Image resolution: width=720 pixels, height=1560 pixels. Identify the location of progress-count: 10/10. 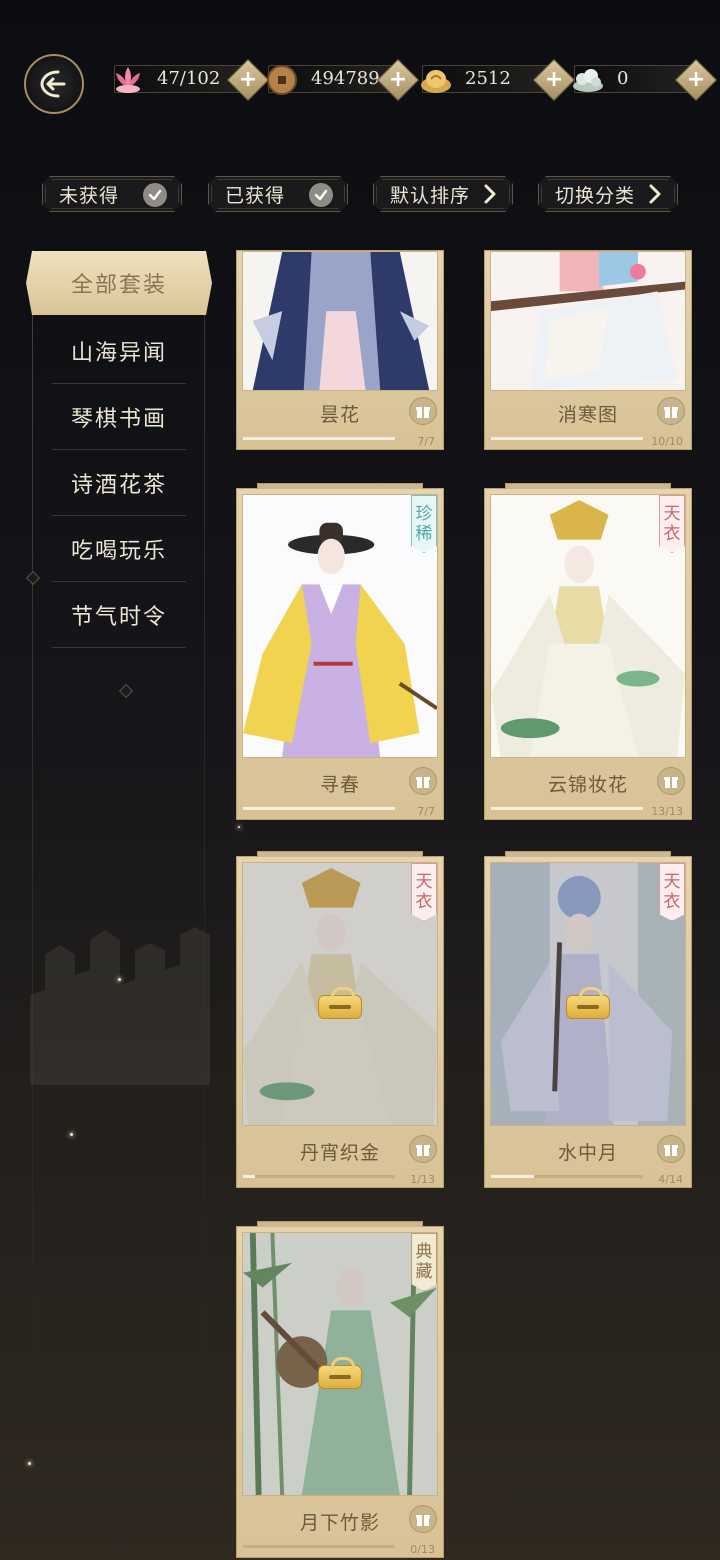
(667, 441).